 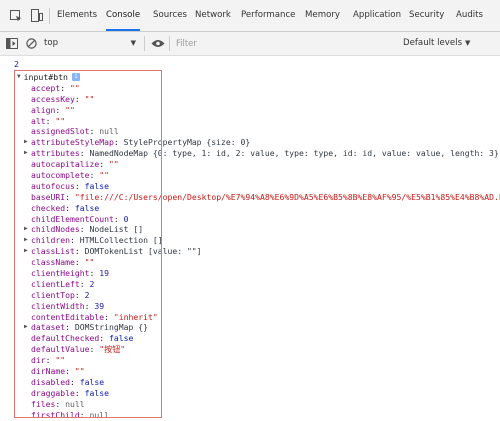 What do you see at coordinates (111, 327) in the screenshot?
I see `property-value: DOMStringMap {}` at bounding box center [111, 327].